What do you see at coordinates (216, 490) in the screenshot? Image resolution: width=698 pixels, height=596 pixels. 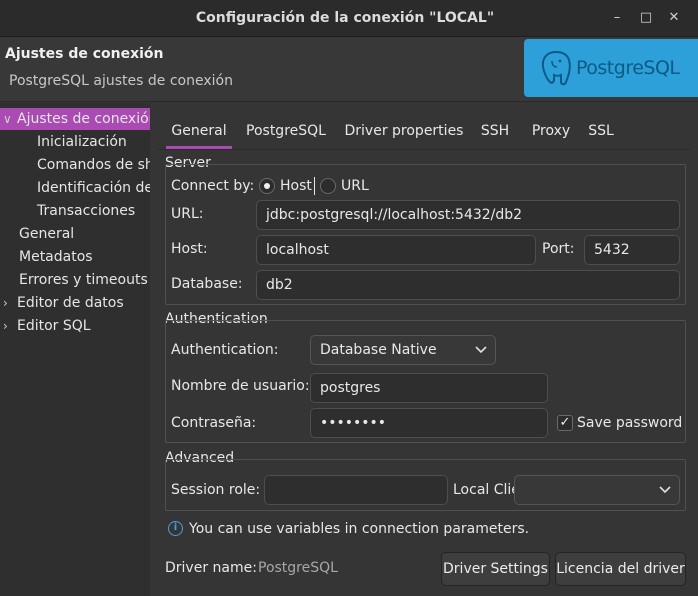 I see `session-role-label: Session role:` at bounding box center [216, 490].